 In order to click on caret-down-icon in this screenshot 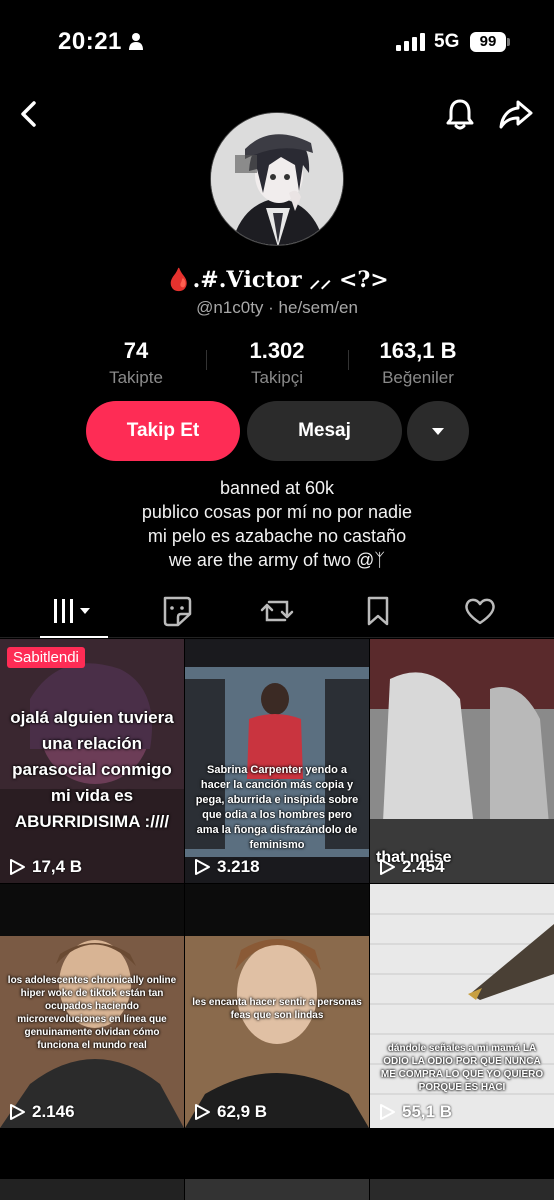, I will do `click(438, 431)`.